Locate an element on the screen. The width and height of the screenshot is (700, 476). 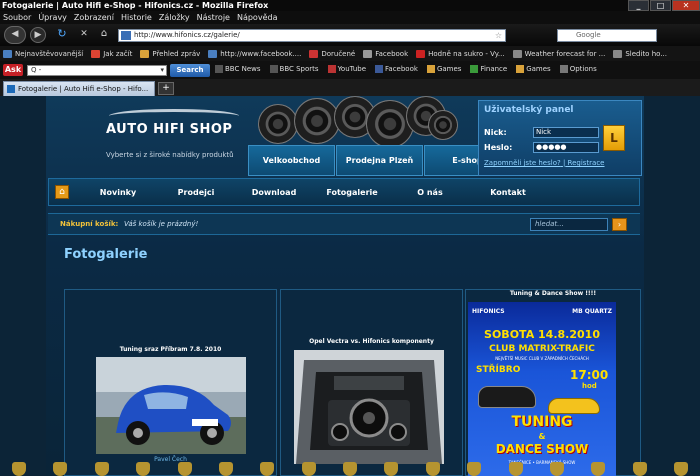
poster-footer: TANEČNICE • BARMANSKÁ SHOW is located at coordinates (542, 462).